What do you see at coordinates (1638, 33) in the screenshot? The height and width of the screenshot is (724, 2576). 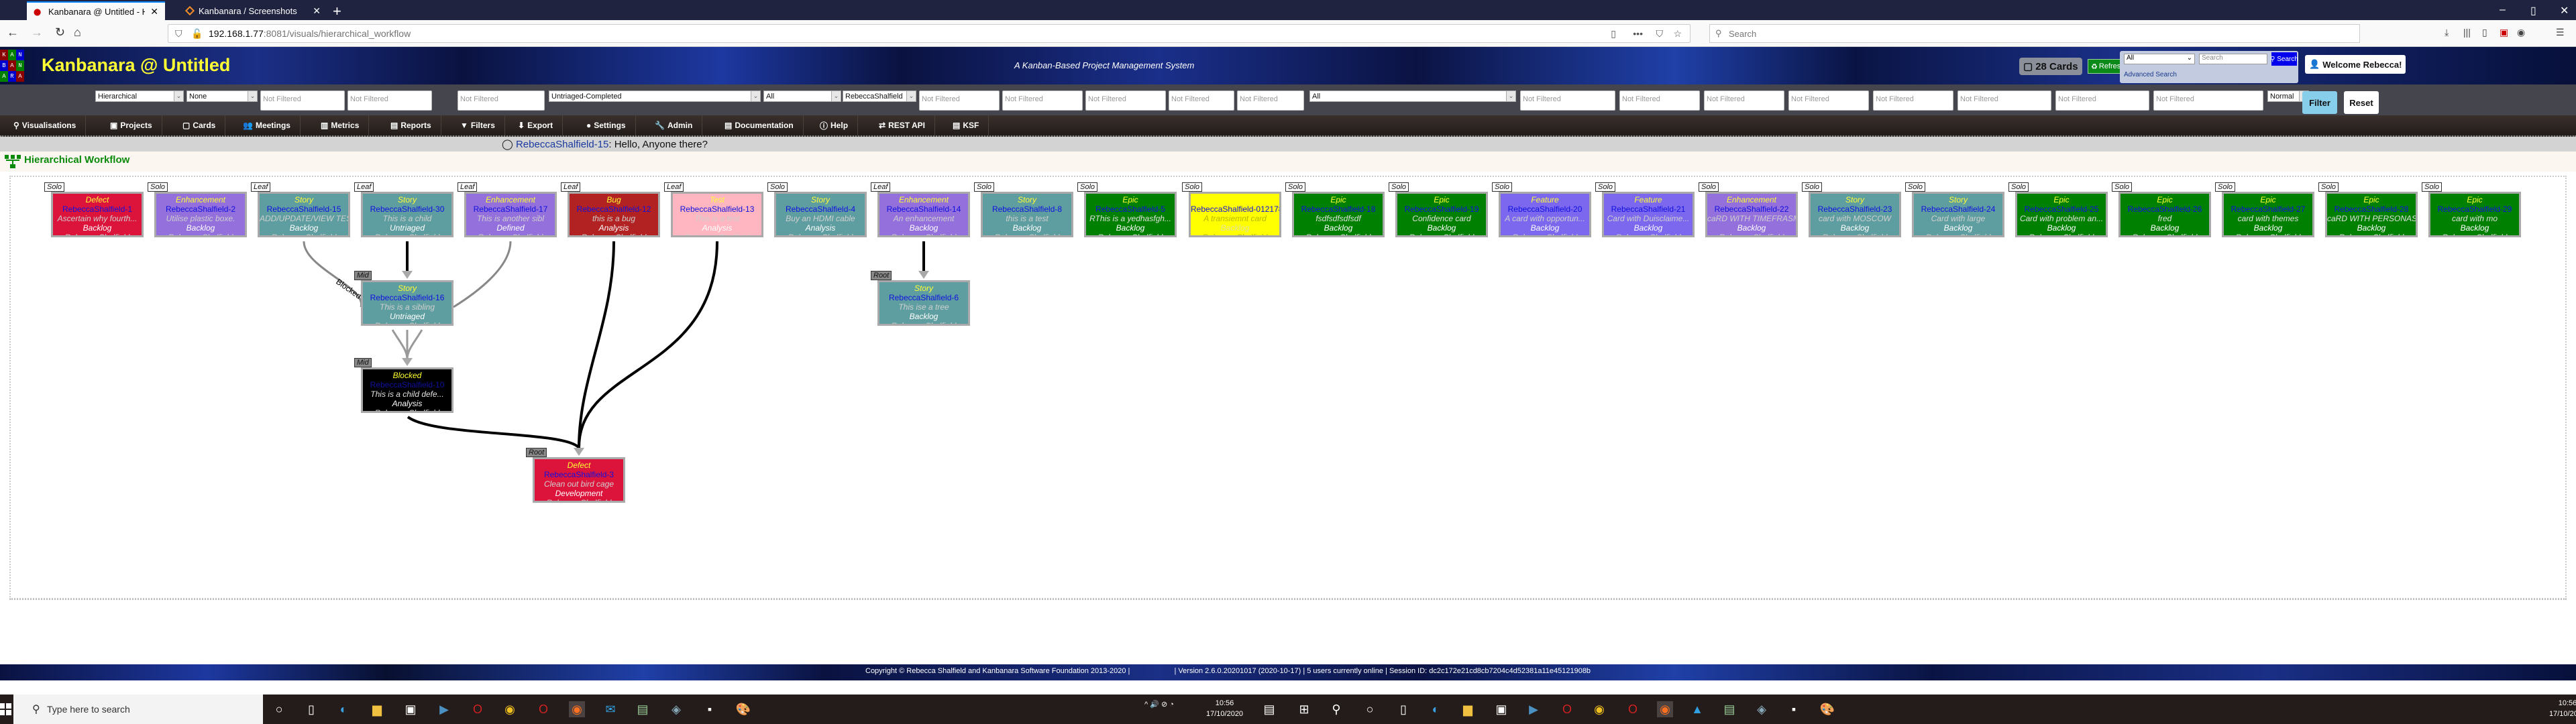 I see `more-actions-icon: •••` at bounding box center [1638, 33].